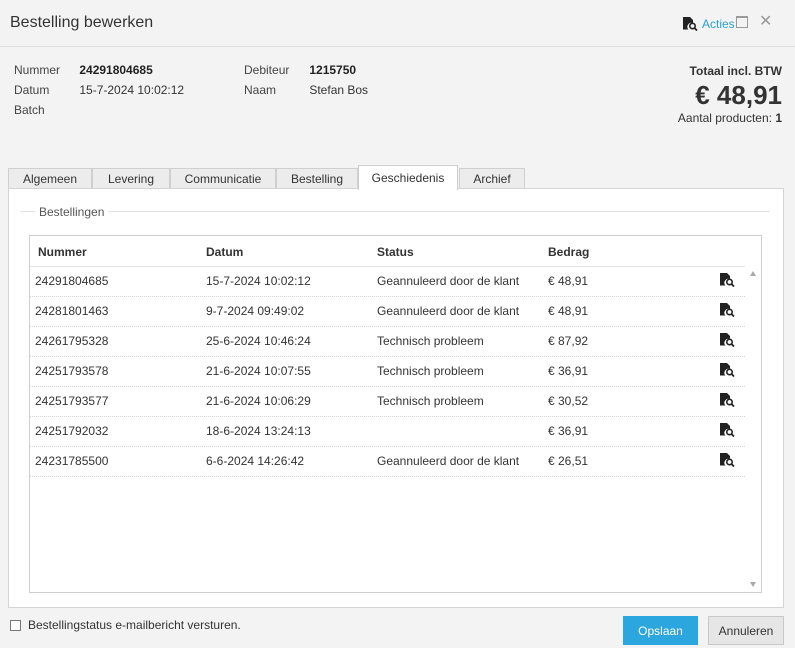  What do you see at coordinates (718, 24) in the screenshot?
I see `actions-label: Acties` at bounding box center [718, 24].